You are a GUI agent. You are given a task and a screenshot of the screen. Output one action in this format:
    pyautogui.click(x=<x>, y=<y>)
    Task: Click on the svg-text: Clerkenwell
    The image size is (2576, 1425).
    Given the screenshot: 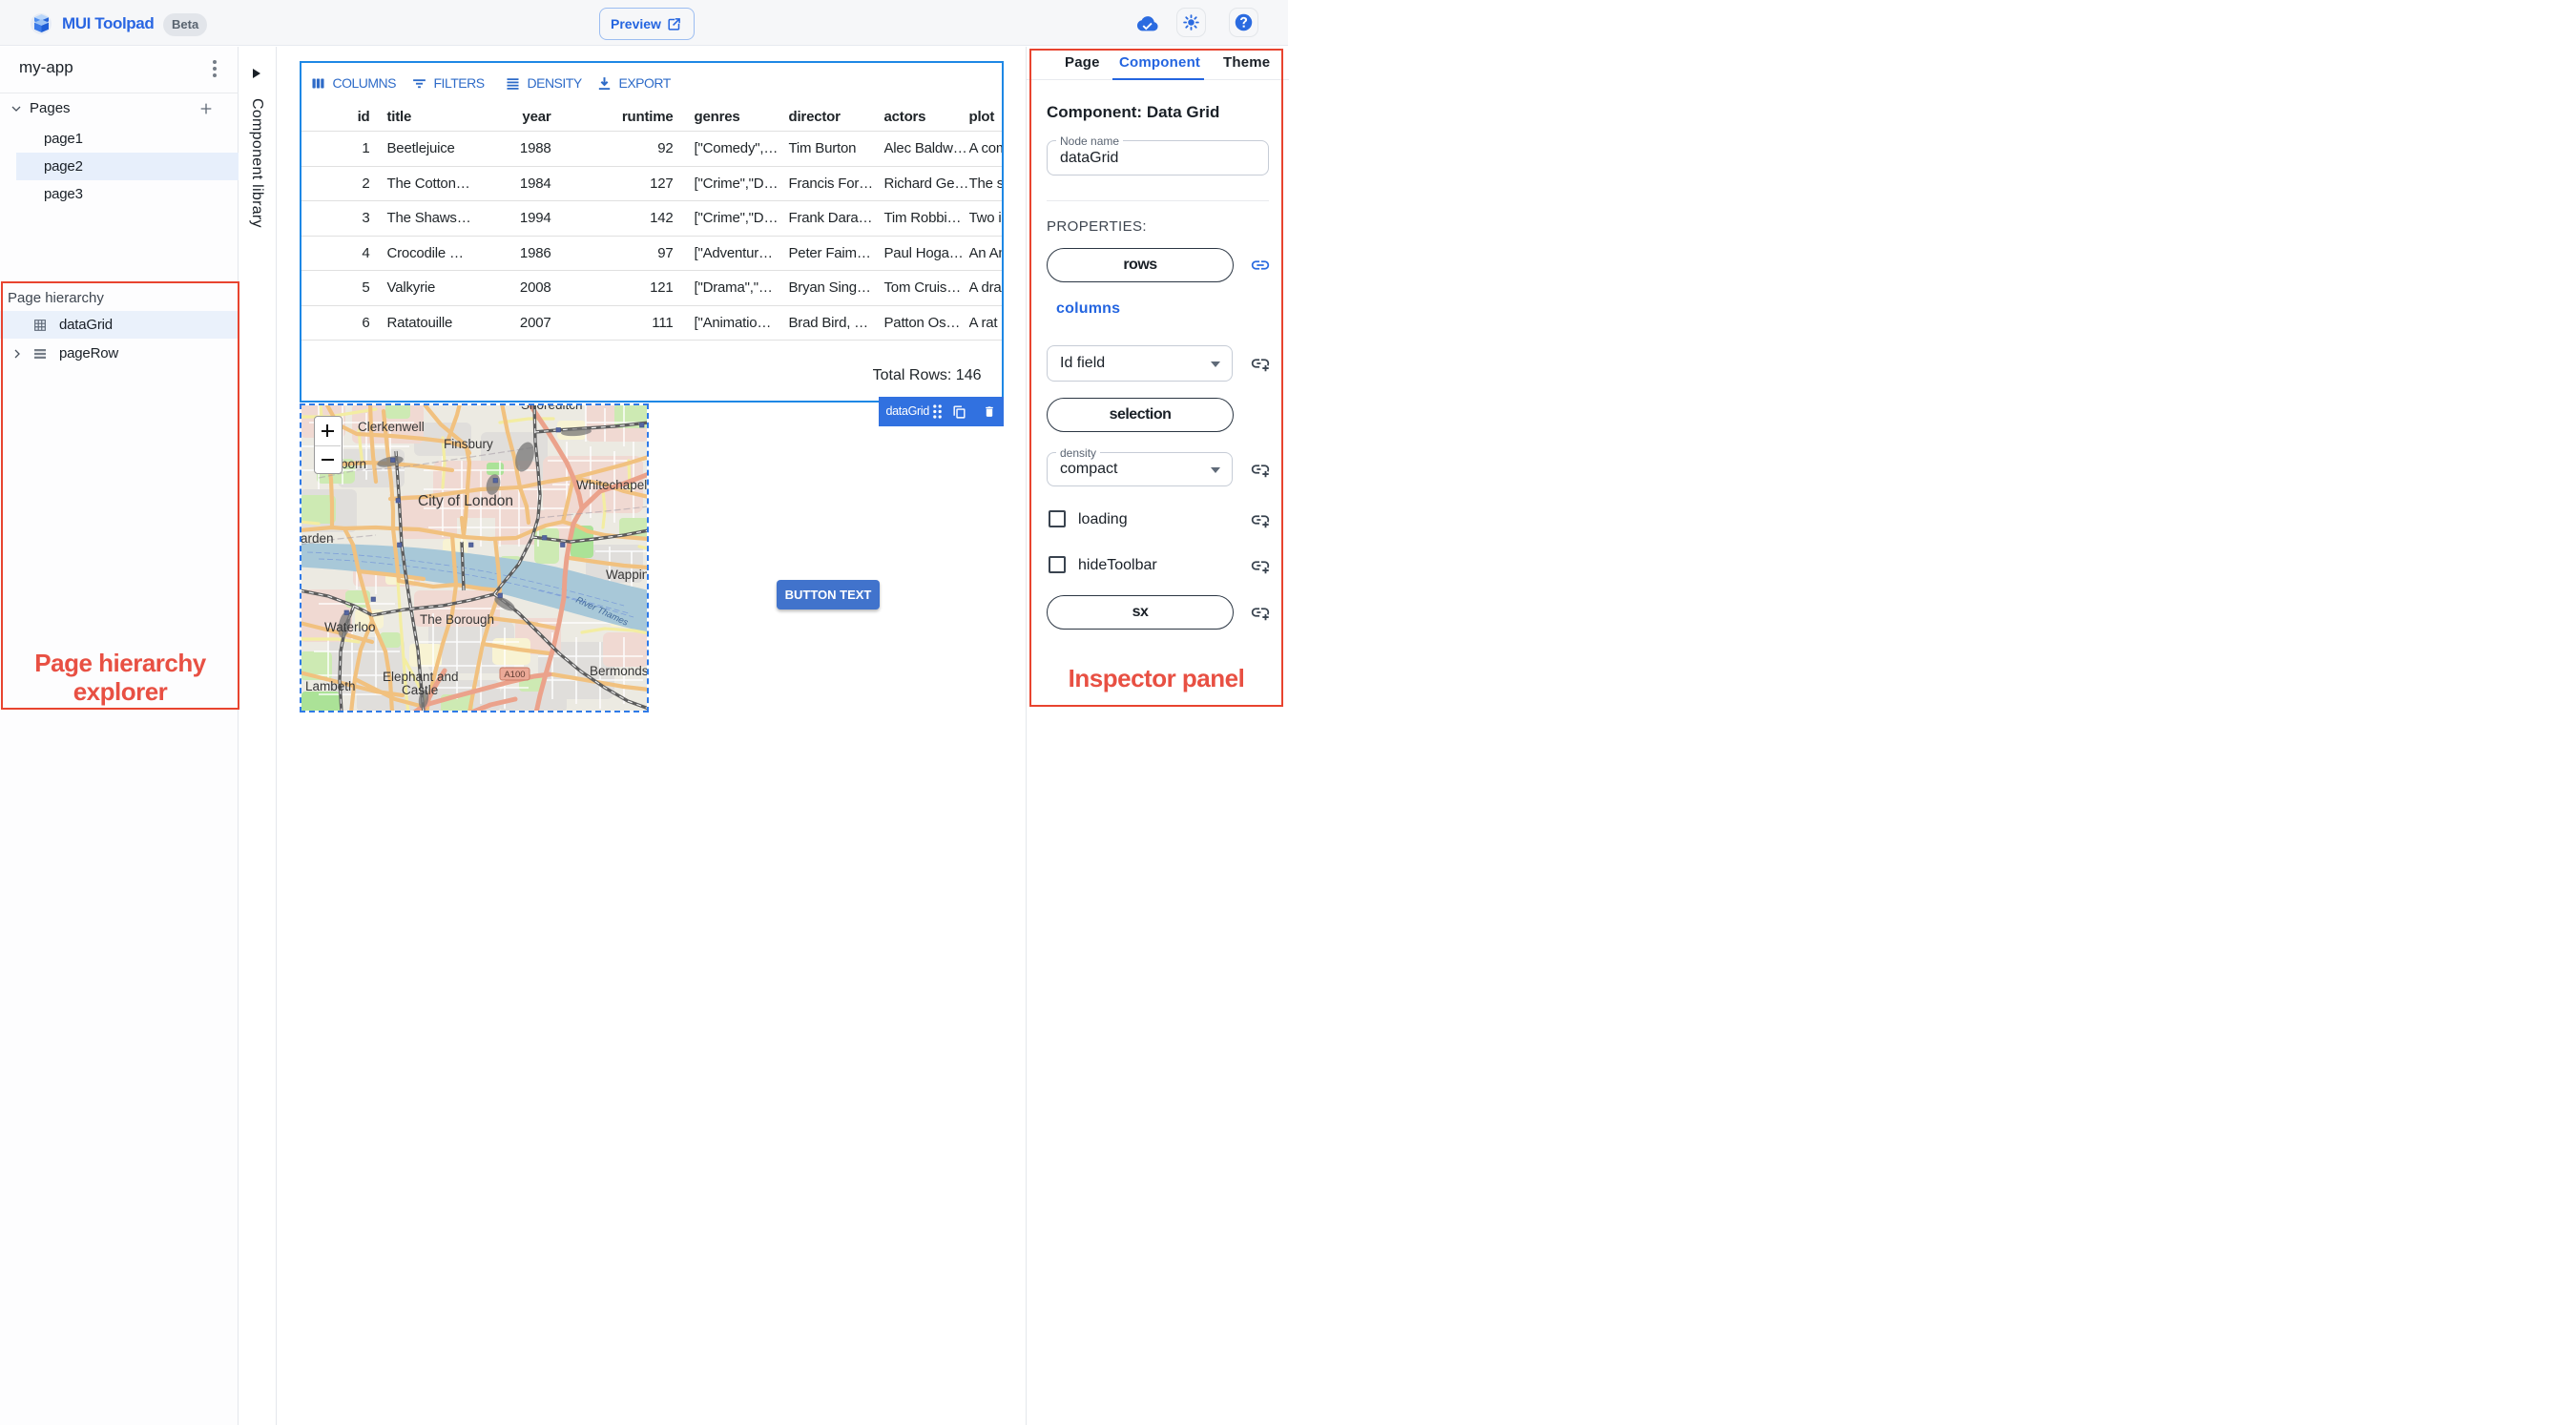 What is the action you would take?
    pyautogui.click(x=391, y=427)
    